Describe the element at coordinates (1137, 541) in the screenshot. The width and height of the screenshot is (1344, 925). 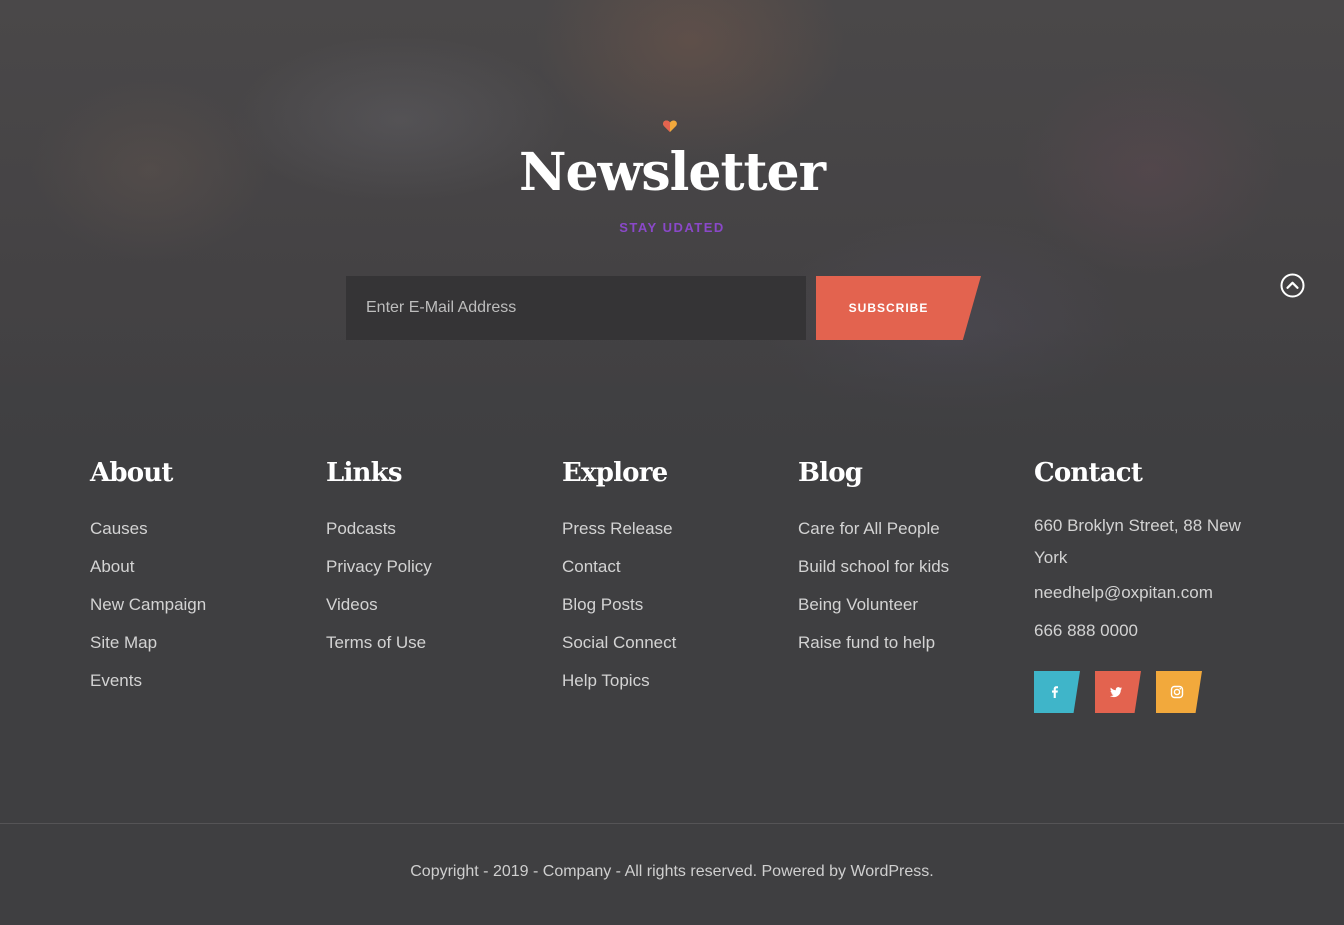
I see `contact-address: 660 Broklyn Street, 88 New York` at that location.